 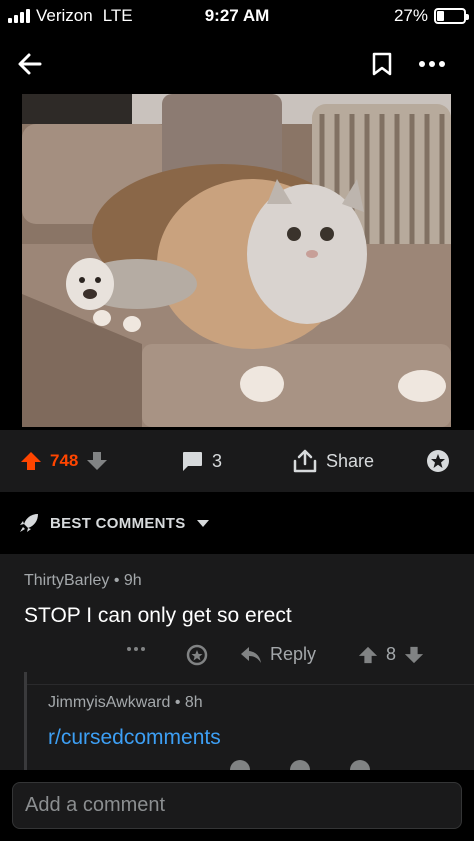 I want to click on composer-bar: Add a comment, so click(x=237, y=805).